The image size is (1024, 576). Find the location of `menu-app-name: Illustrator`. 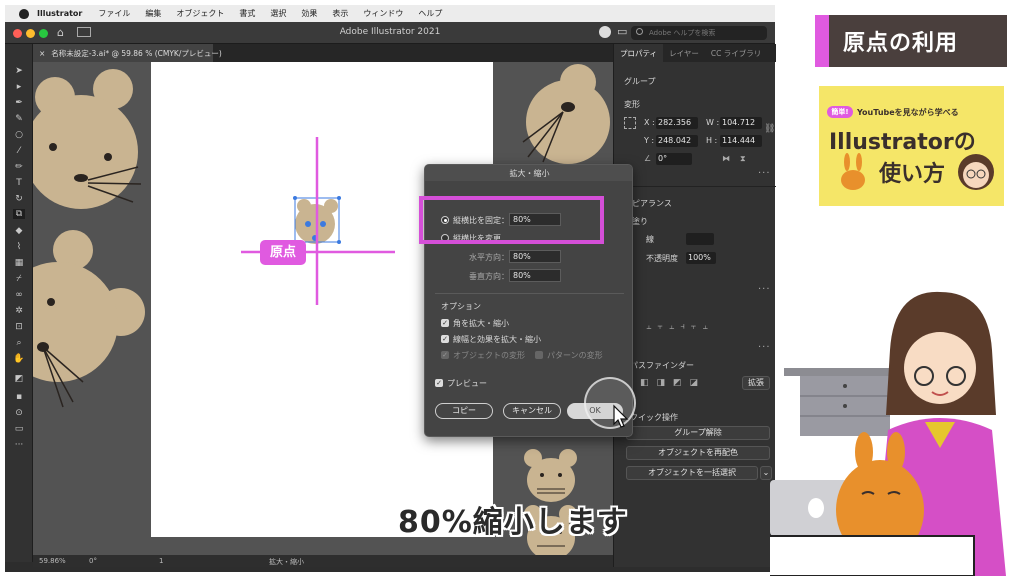

menu-app-name: Illustrator is located at coordinates (59, 13).